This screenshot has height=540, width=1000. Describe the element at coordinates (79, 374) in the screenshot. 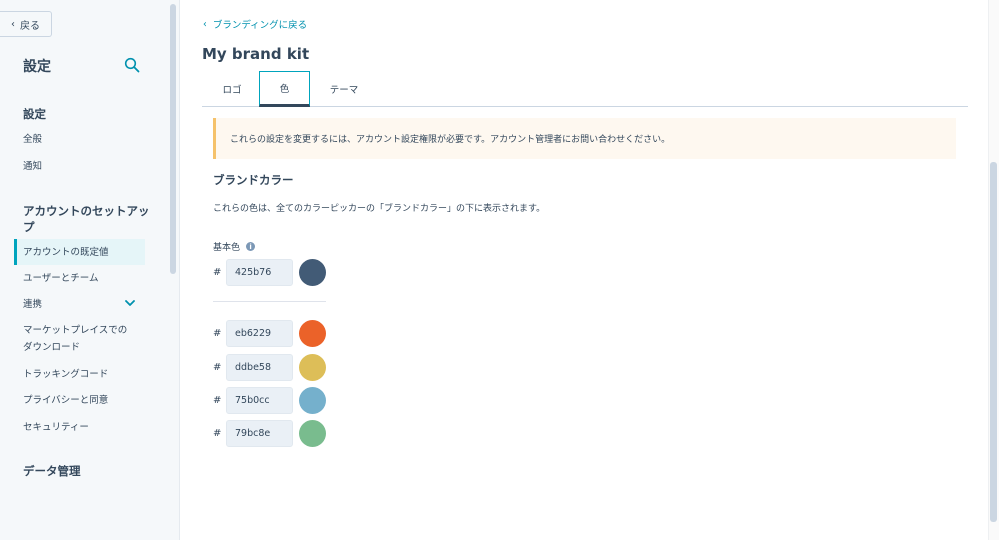

I see `sidebar-item-tracking-code: トラッキングコード` at that location.